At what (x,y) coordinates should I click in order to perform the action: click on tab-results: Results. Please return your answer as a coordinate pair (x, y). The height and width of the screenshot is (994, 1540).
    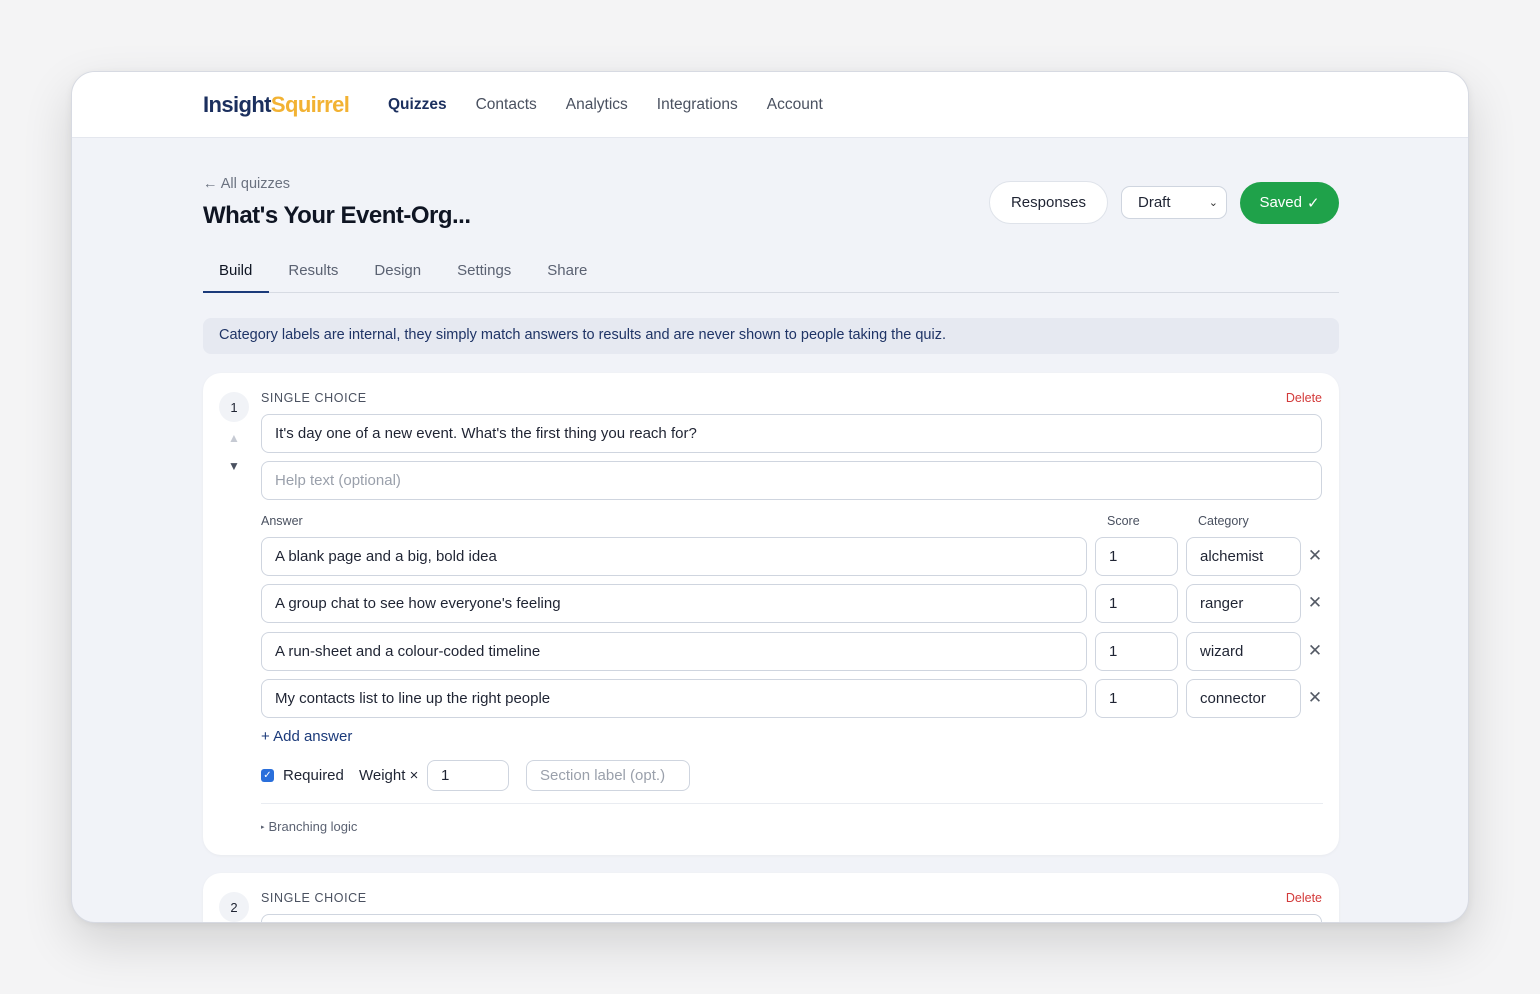
    Looking at the image, I should click on (313, 271).